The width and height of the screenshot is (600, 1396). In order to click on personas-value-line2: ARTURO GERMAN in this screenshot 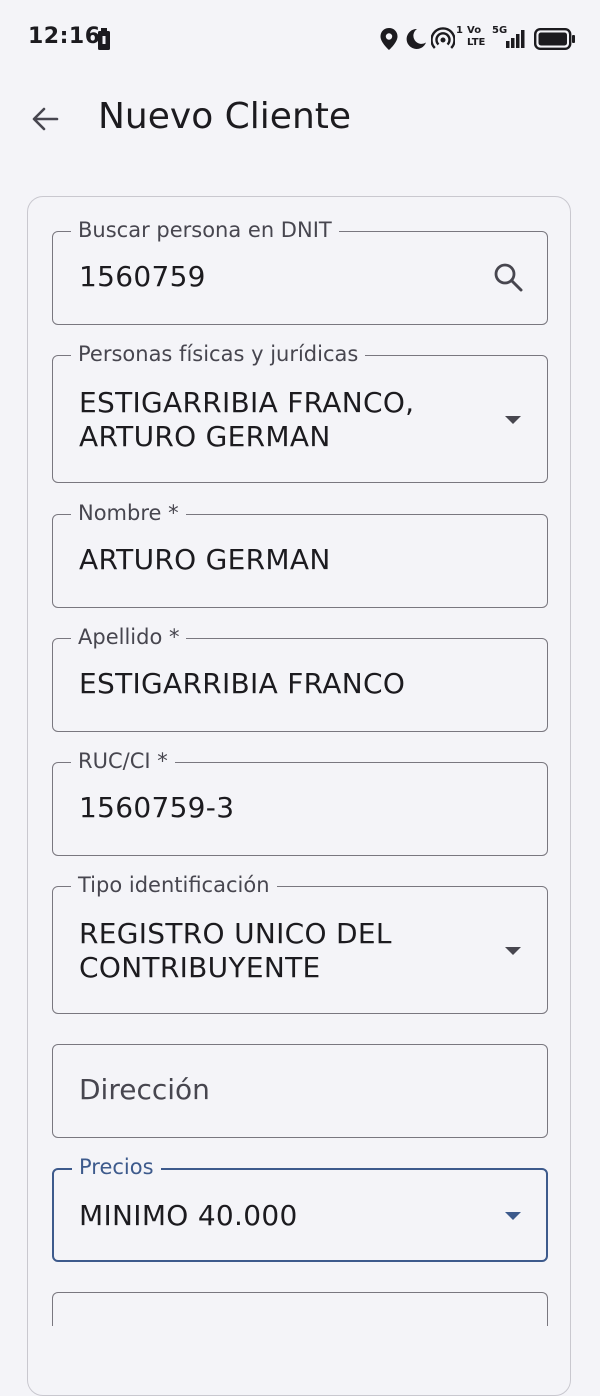, I will do `click(205, 436)`.